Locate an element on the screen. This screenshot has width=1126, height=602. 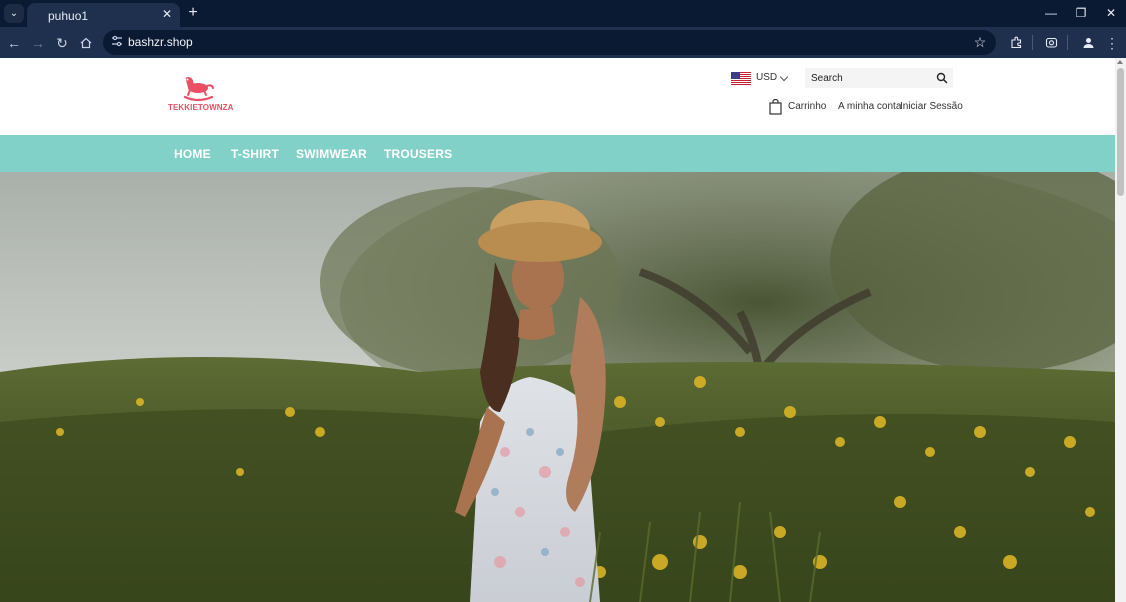
search-icon is located at coordinates (942, 78).